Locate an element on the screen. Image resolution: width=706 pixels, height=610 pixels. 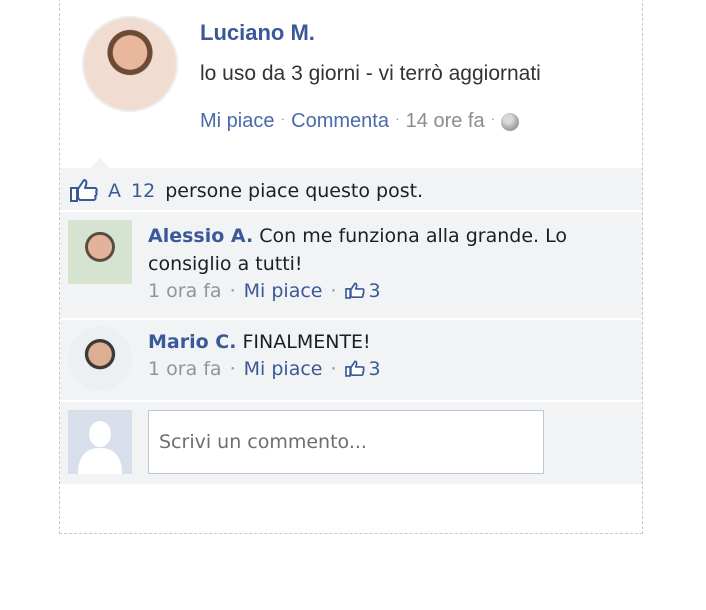
post-time: 14 ore fa is located at coordinates (445, 121).